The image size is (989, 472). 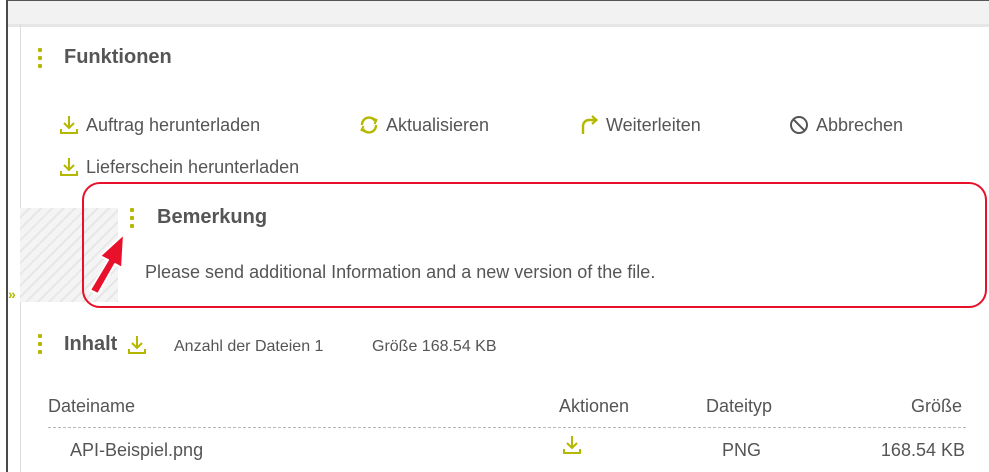 What do you see at coordinates (860, 124) in the screenshot?
I see `cancel-label: Abbrechen` at bounding box center [860, 124].